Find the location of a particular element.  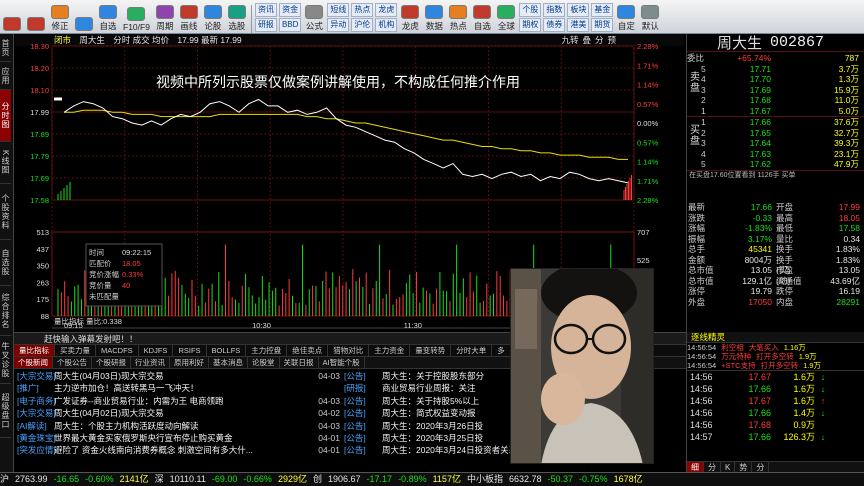

toolbar-right-button-0: 龙虎 is located at coordinates (410, 17).